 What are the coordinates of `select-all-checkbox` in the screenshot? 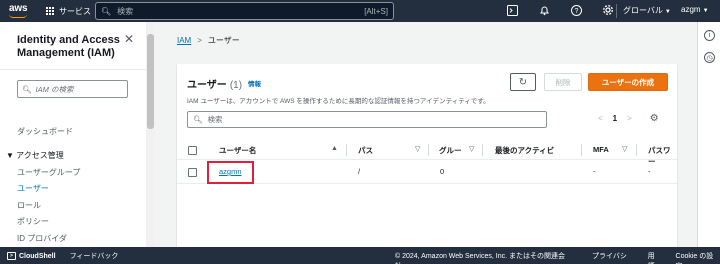 It's located at (192, 150).